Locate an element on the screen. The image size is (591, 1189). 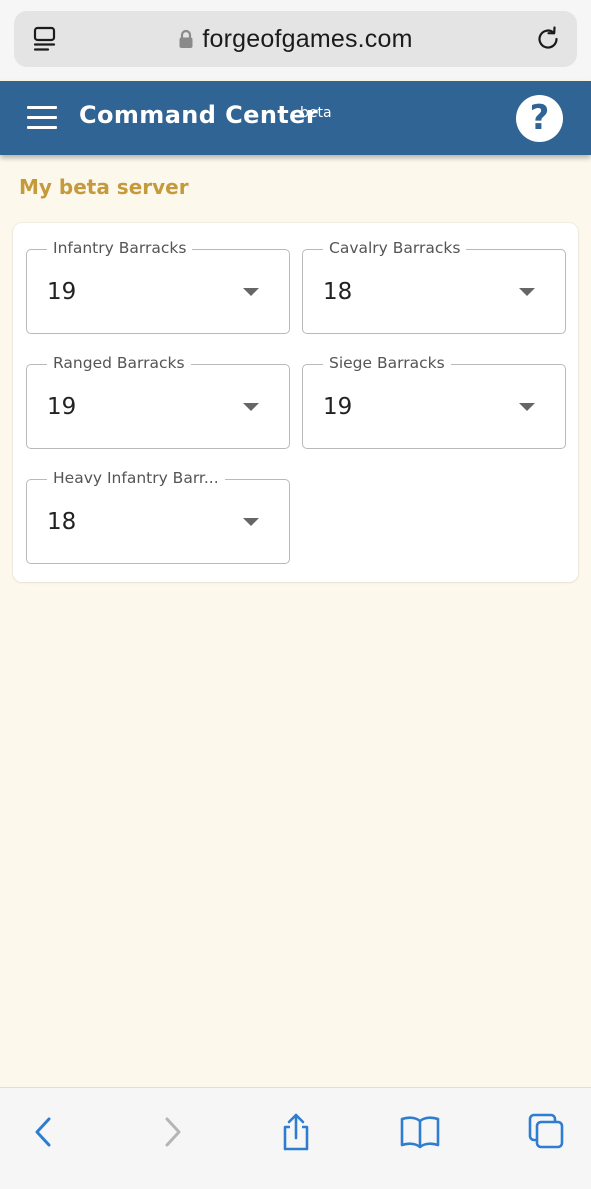
tabs-icon is located at coordinates (546, 1132).